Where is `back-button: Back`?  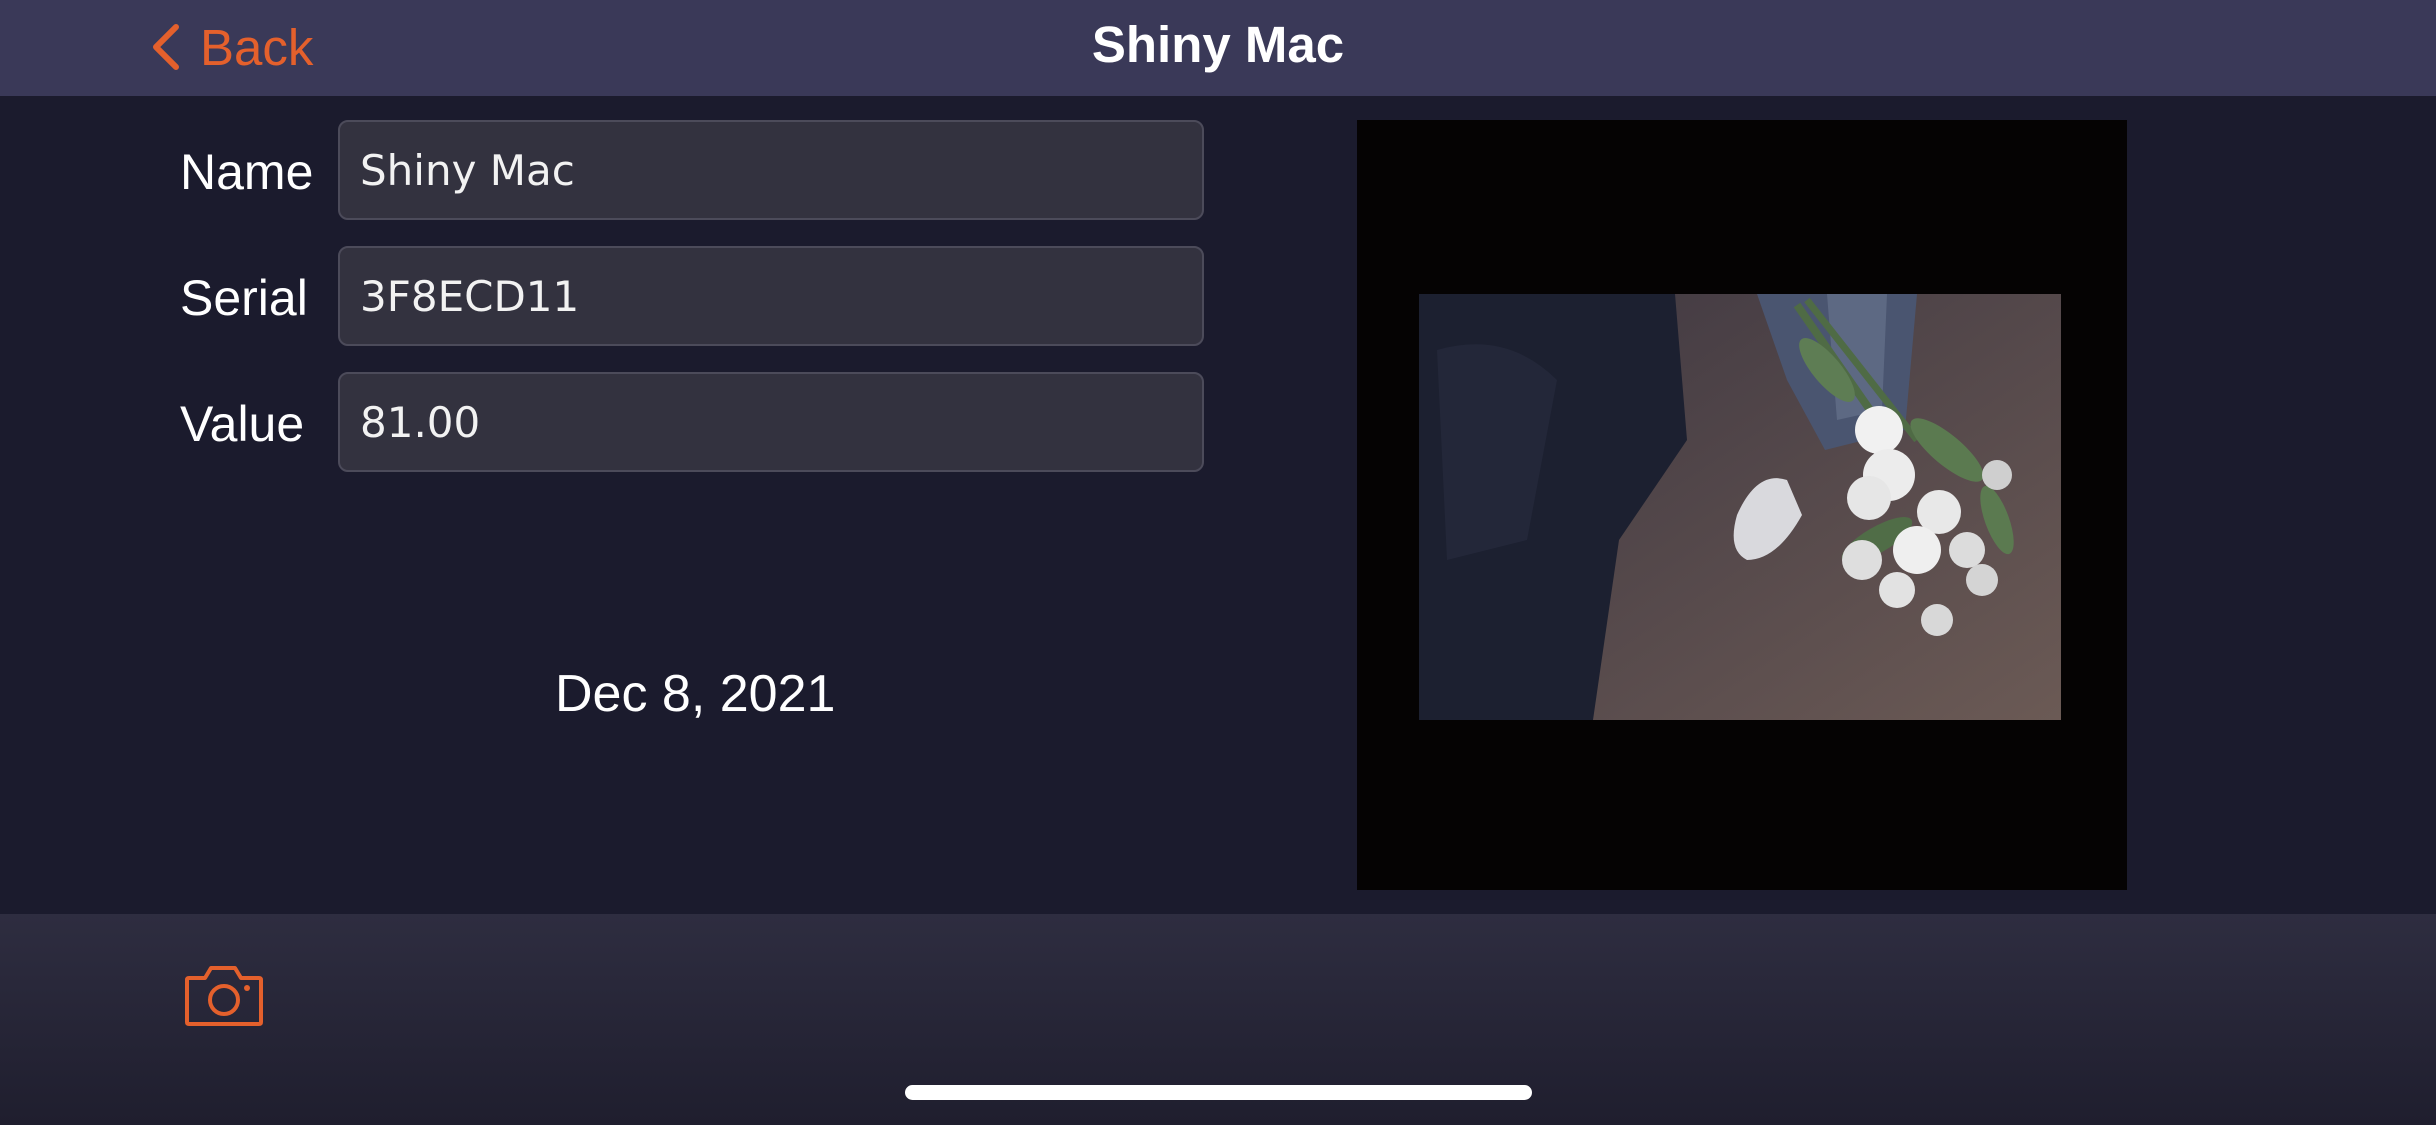
back-button: Back is located at coordinates (231, 47).